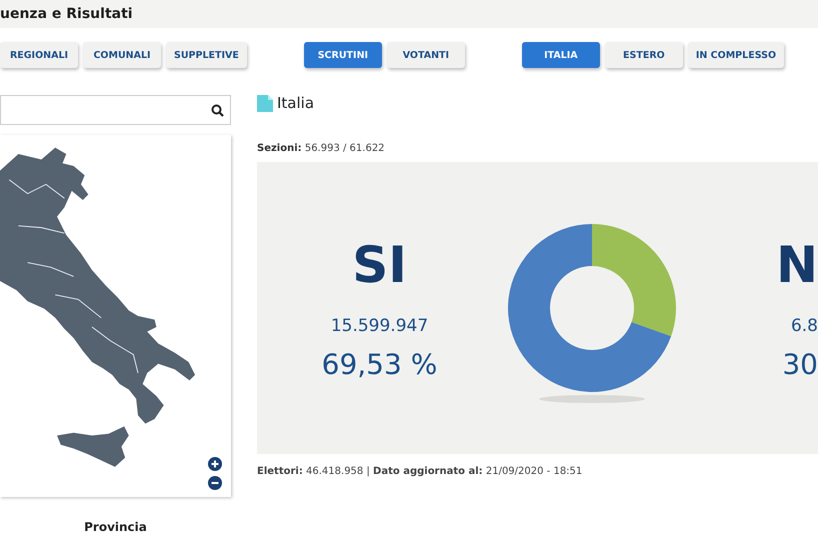 This screenshot has width=818, height=539. Describe the element at coordinates (379, 265) in the screenshot. I see `option-label: SI` at that location.